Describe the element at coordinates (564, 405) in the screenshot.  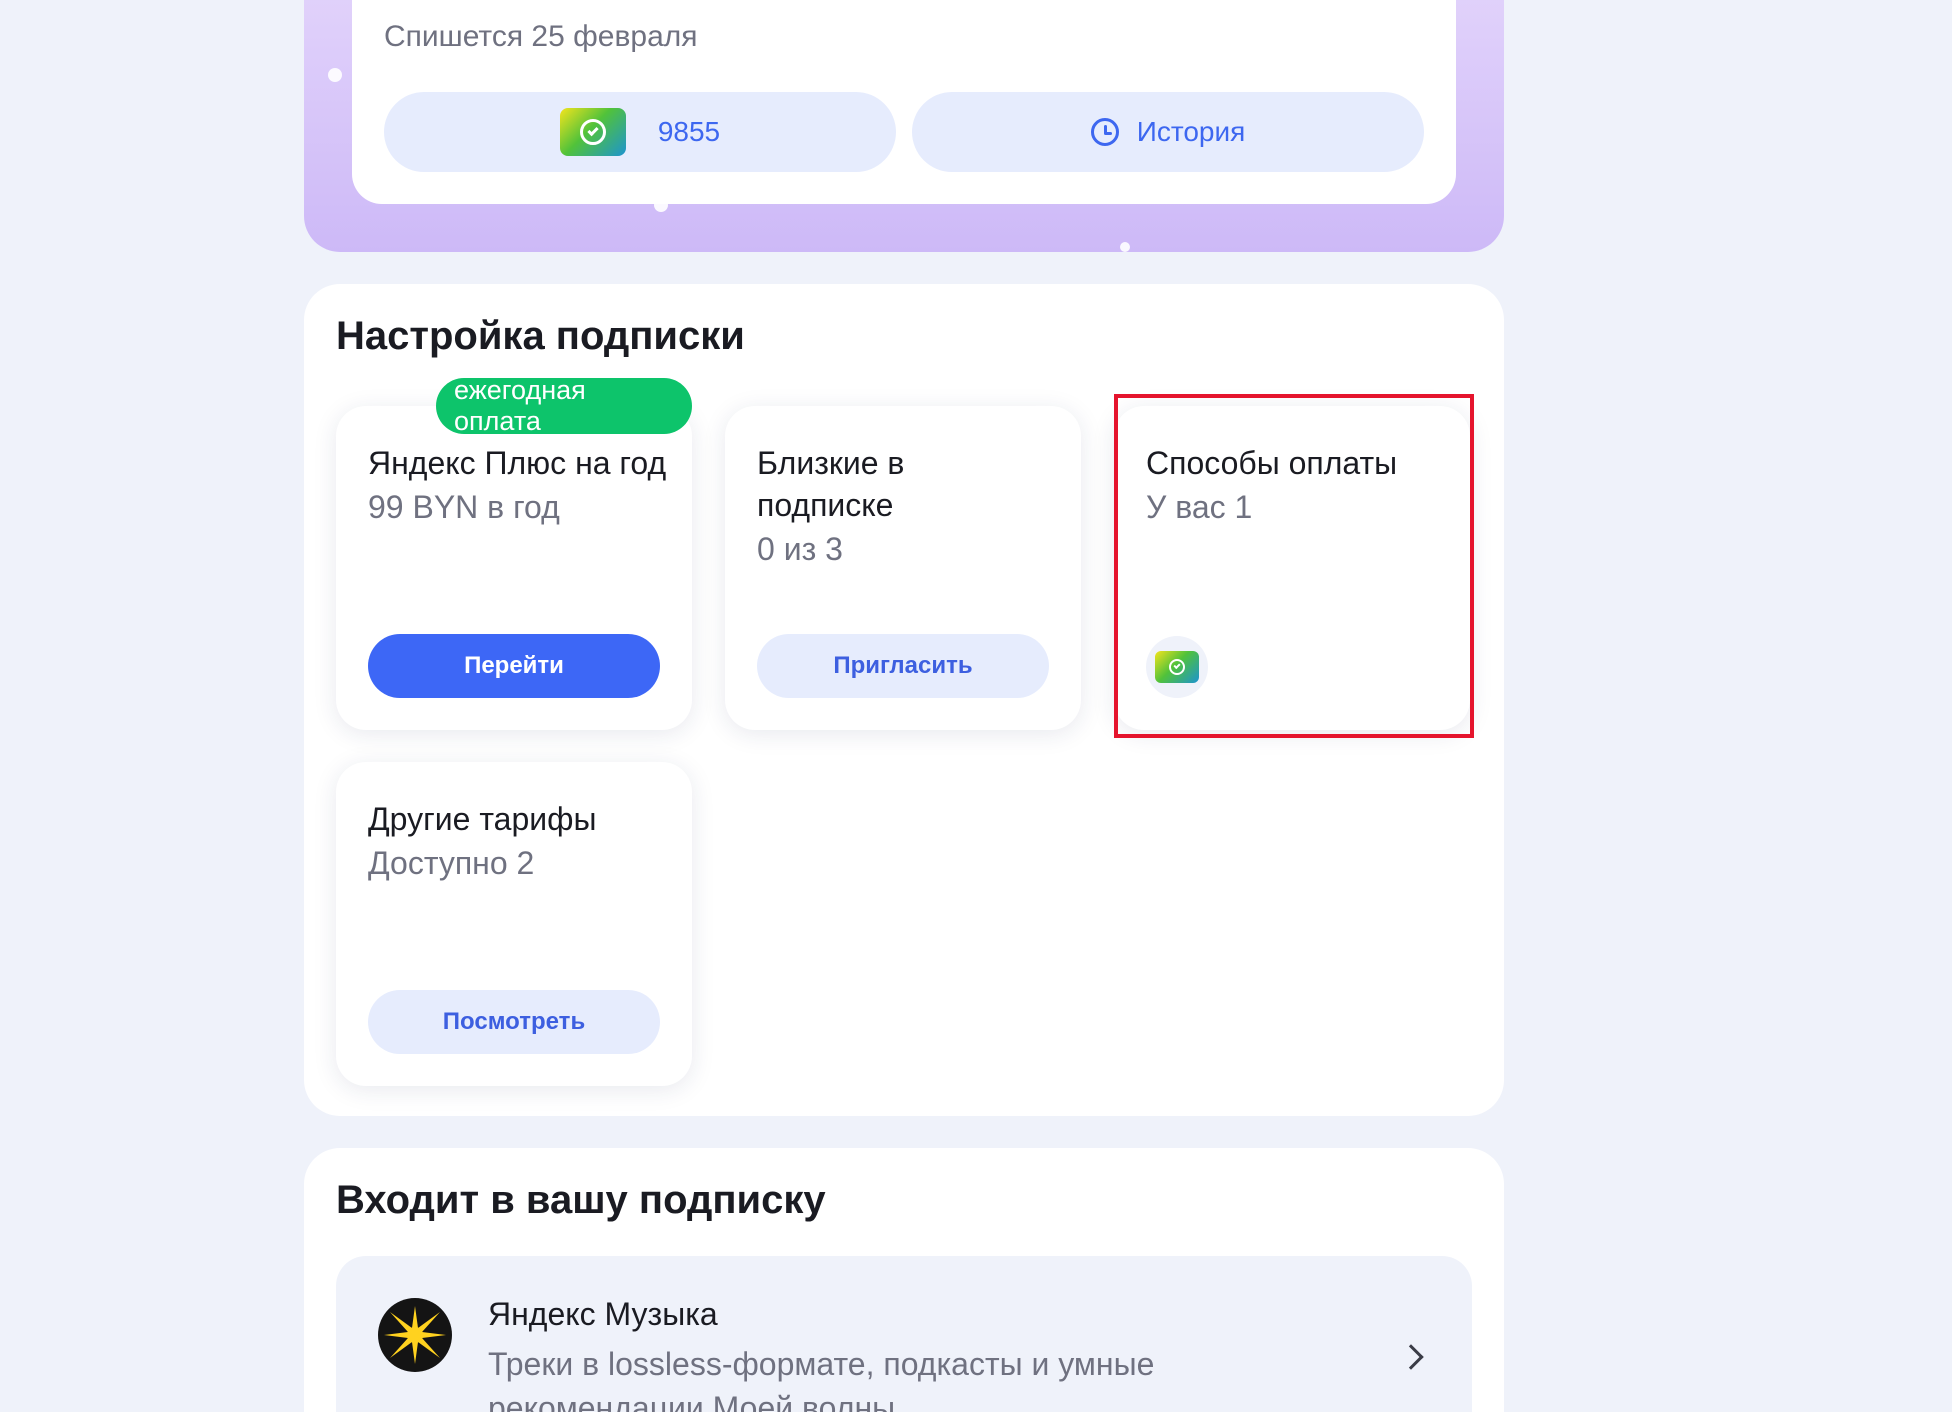
I see `yearly-payment-badge: ежегодная оплата` at that location.